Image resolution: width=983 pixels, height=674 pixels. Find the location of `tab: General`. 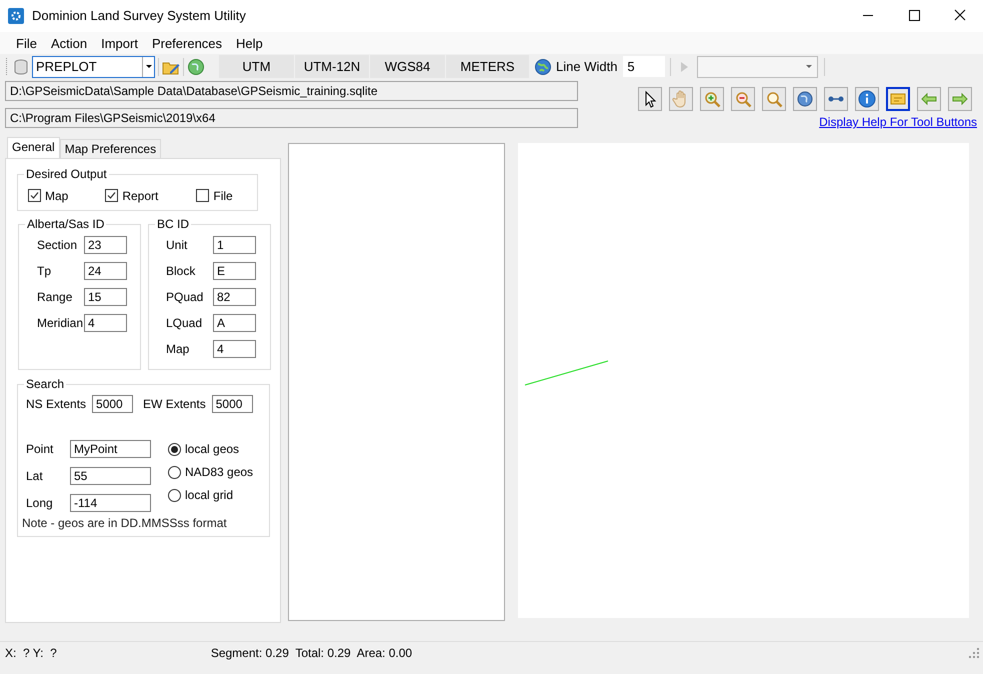

tab: General is located at coordinates (33, 148).